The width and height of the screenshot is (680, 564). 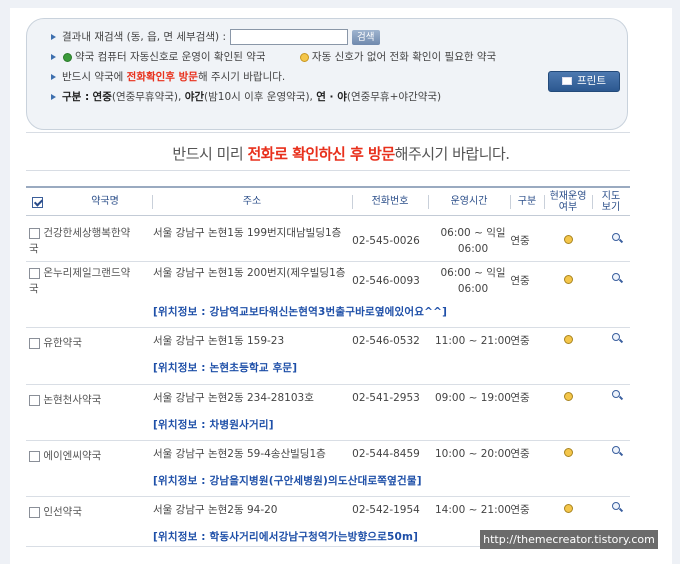 What do you see at coordinates (62, 512) in the screenshot?
I see `pharmacy-name-text: 인선약국` at bounding box center [62, 512].